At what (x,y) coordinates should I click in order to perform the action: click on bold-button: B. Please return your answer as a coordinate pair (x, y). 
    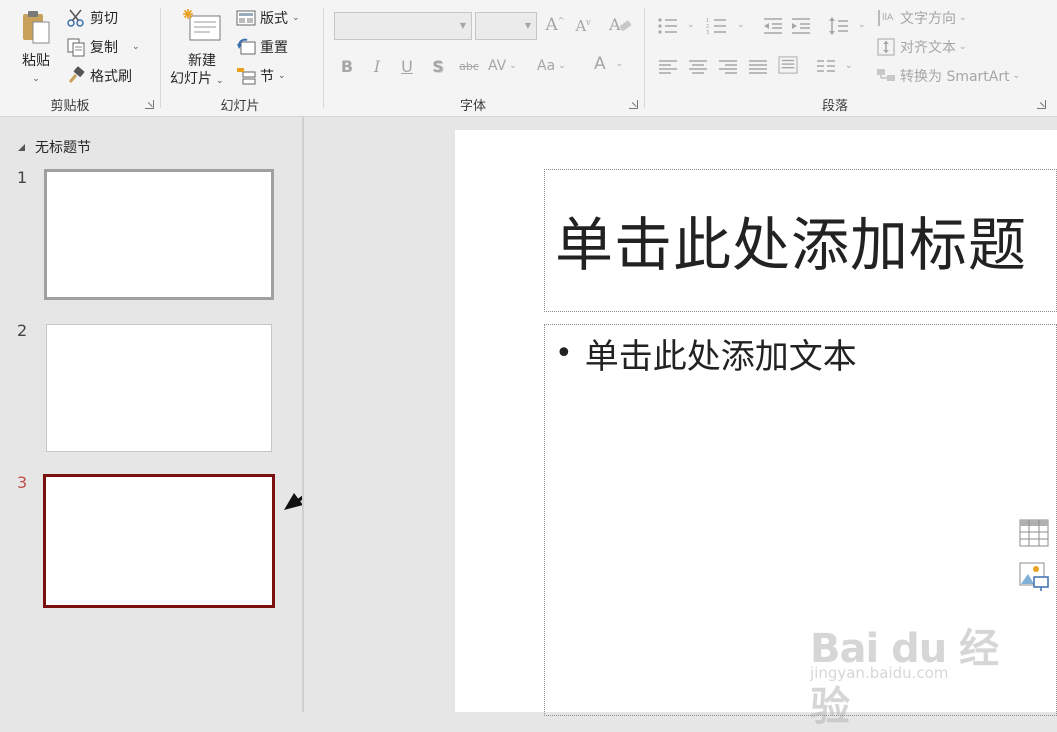
    Looking at the image, I should click on (347, 66).